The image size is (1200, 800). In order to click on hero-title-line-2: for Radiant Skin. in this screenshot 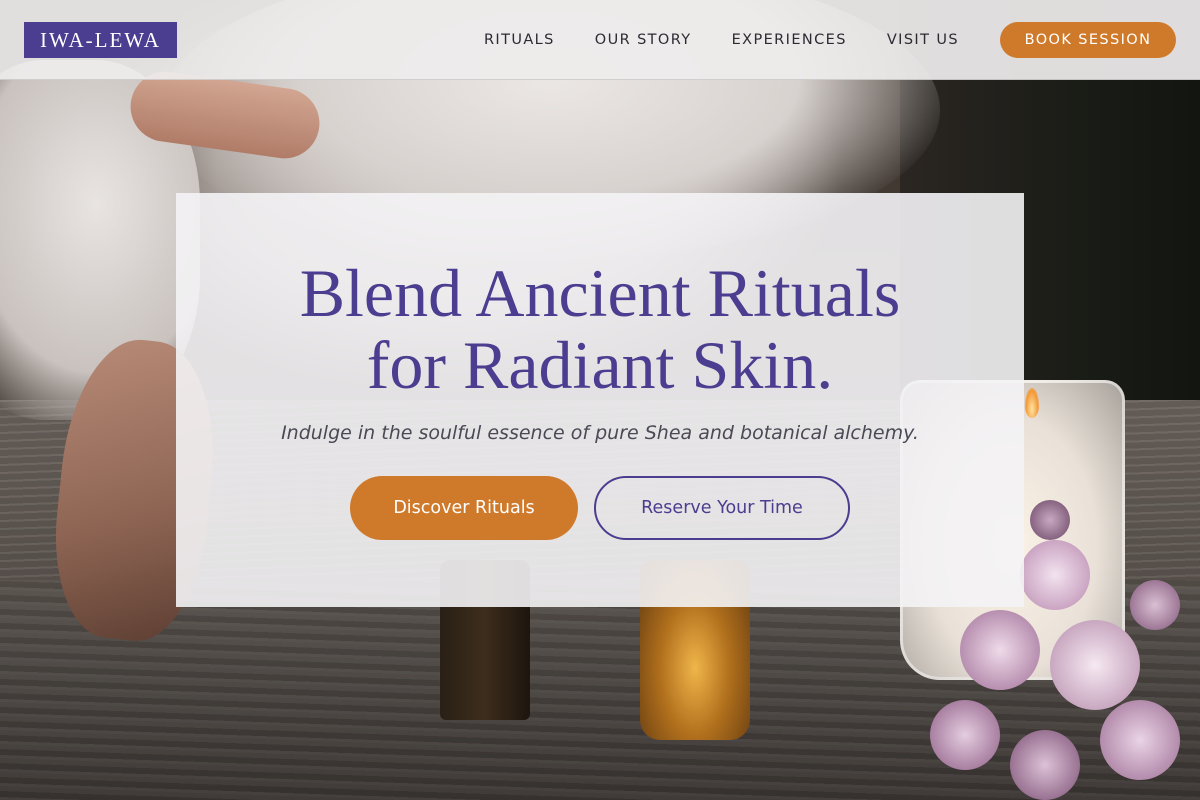, I will do `click(600, 365)`.